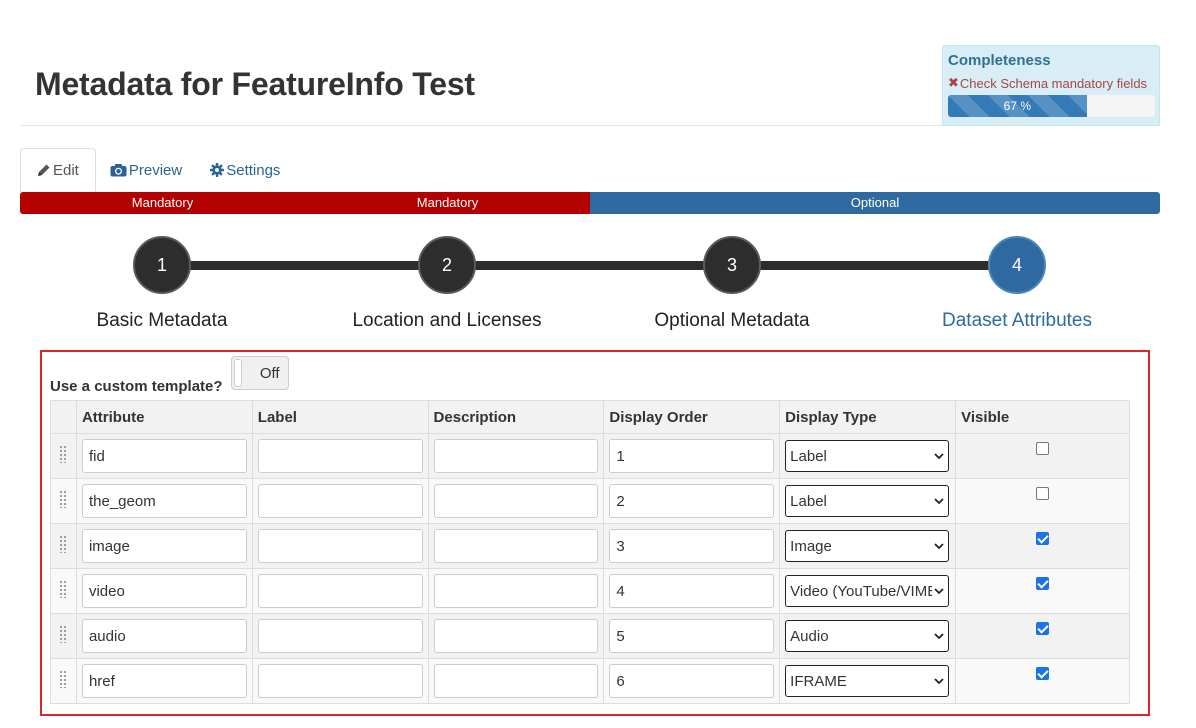 Image resolution: width=1196 pixels, height=728 pixels. What do you see at coordinates (259, 373) in the screenshot?
I see `custom-template-toggle: Off` at bounding box center [259, 373].